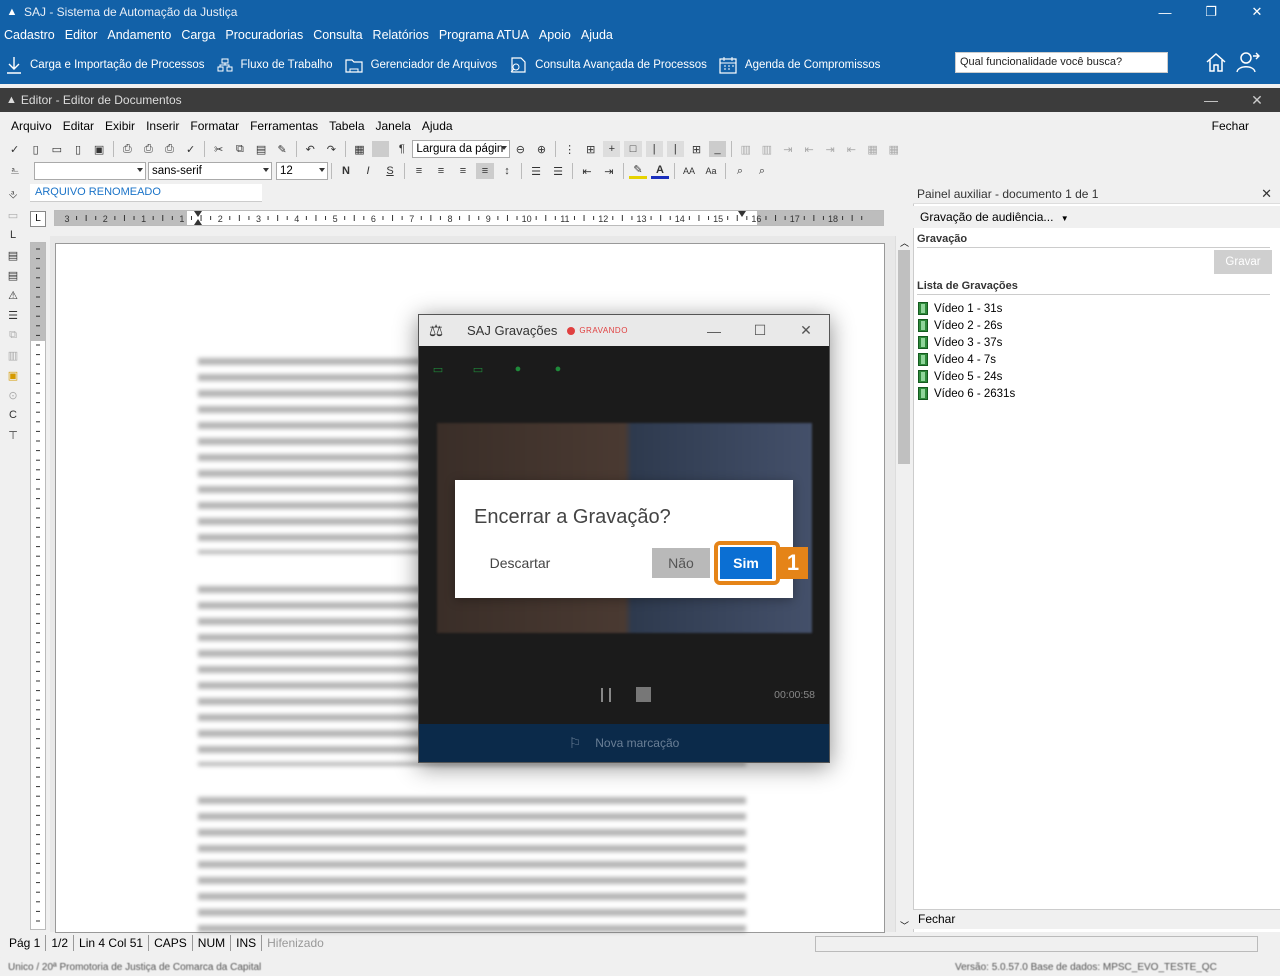 This screenshot has width=1280, height=976. Describe the element at coordinates (689, 171) in the screenshot. I see `uppercase-icon: AA` at that location.